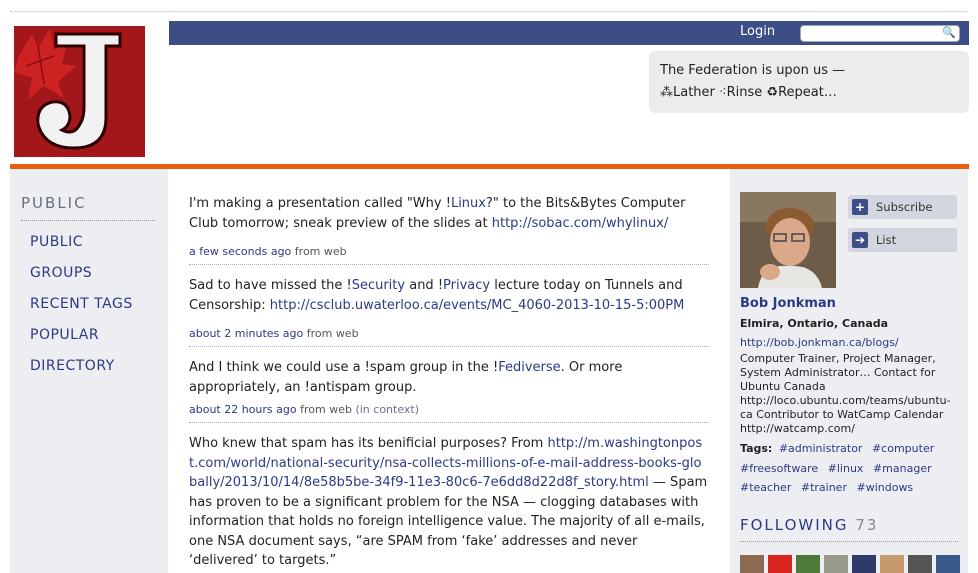 This screenshot has height=573, width=978. I want to click on group-link: Privacy, so click(466, 285).